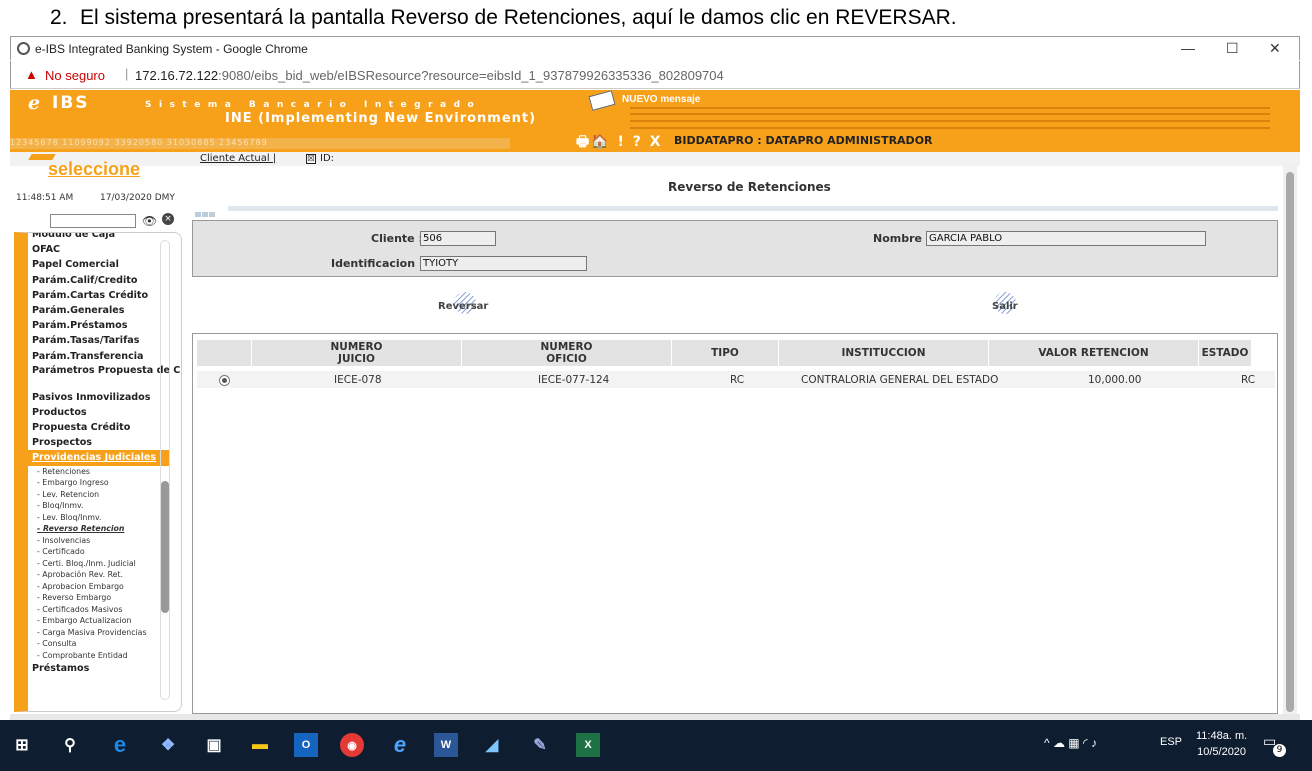 This screenshot has width=1312, height=771. I want to click on internet-explorer-icon: e, so click(400, 744).